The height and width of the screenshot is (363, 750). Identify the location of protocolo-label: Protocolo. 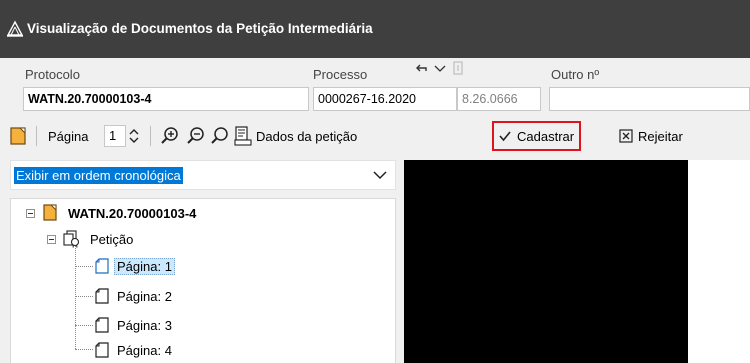
(52, 74).